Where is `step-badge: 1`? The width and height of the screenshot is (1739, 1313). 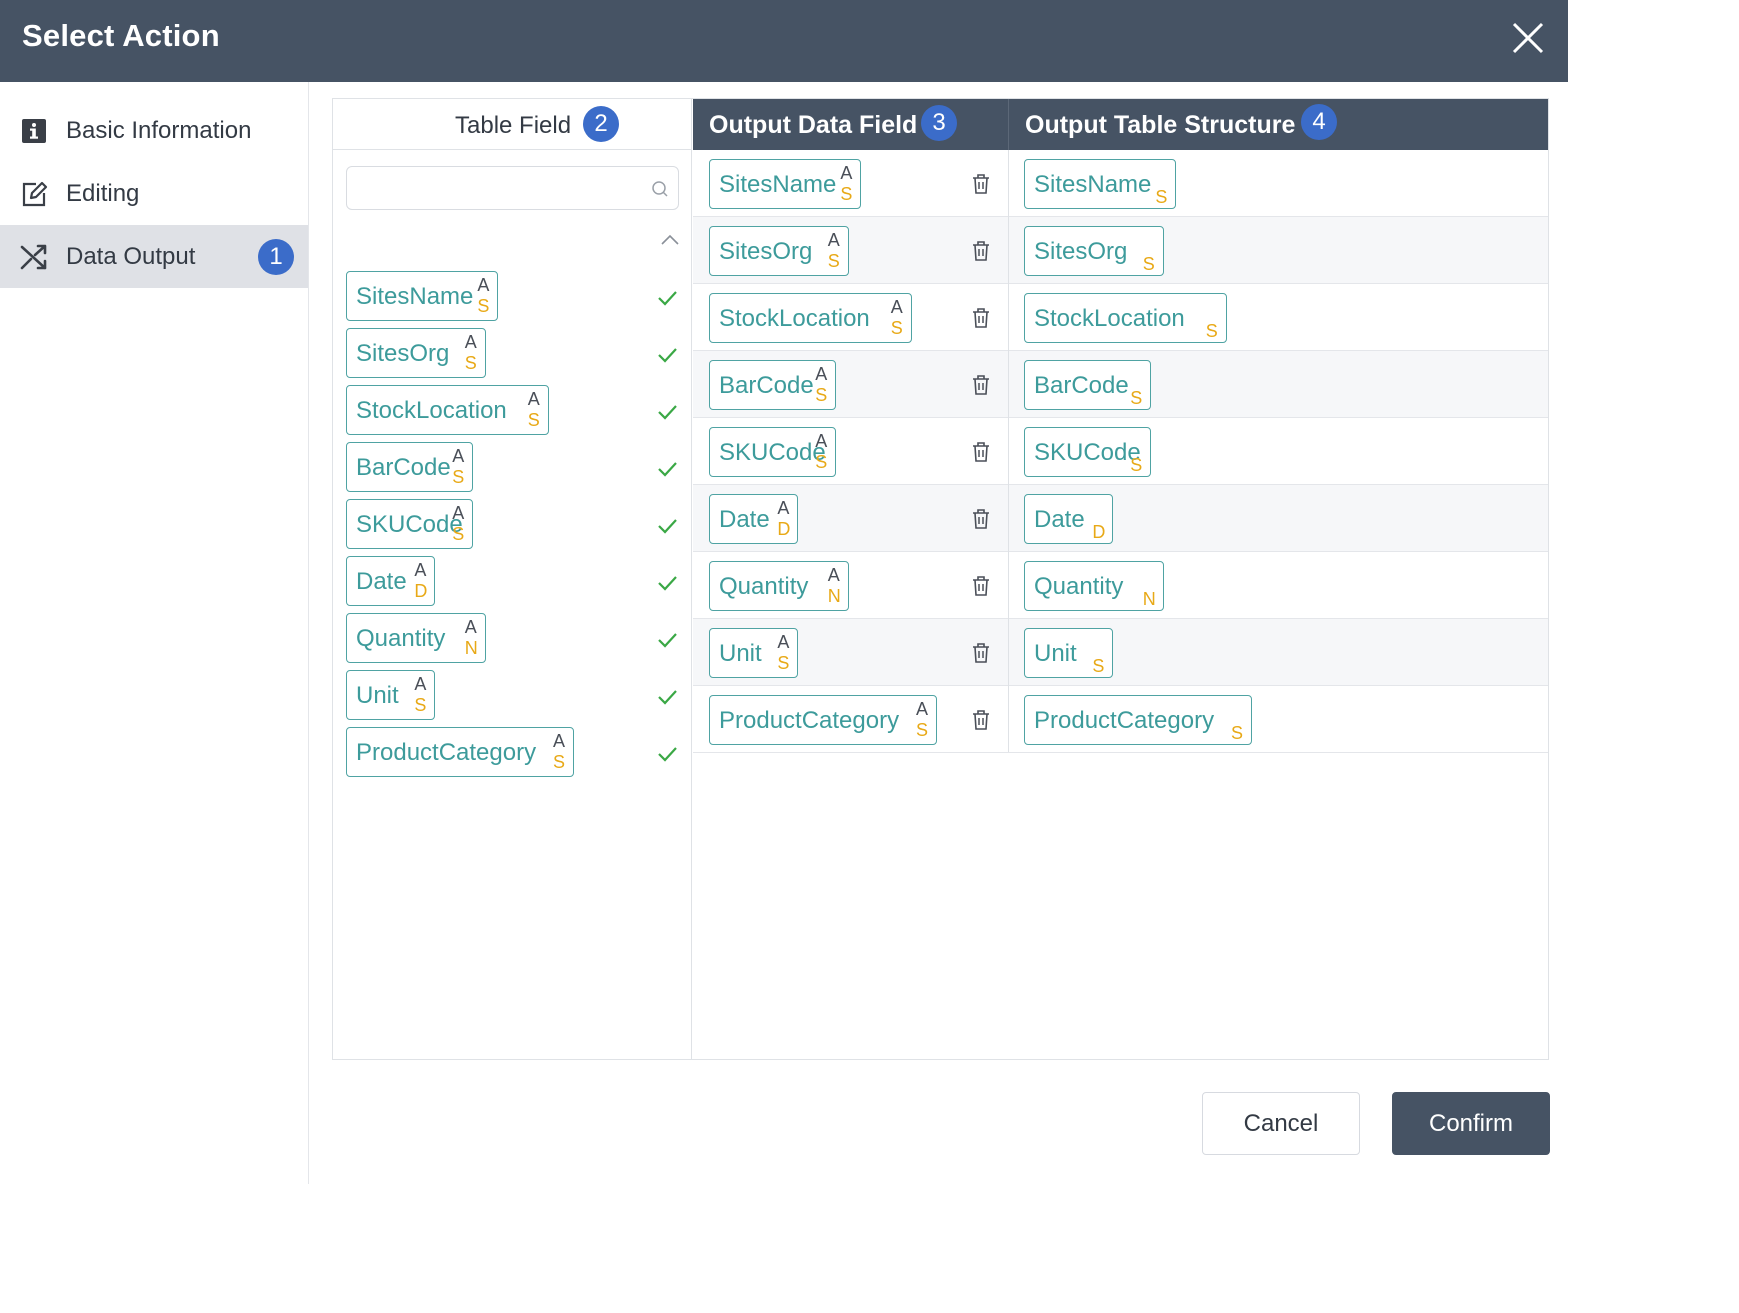 step-badge: 1 is located at coordinates (276, 257).